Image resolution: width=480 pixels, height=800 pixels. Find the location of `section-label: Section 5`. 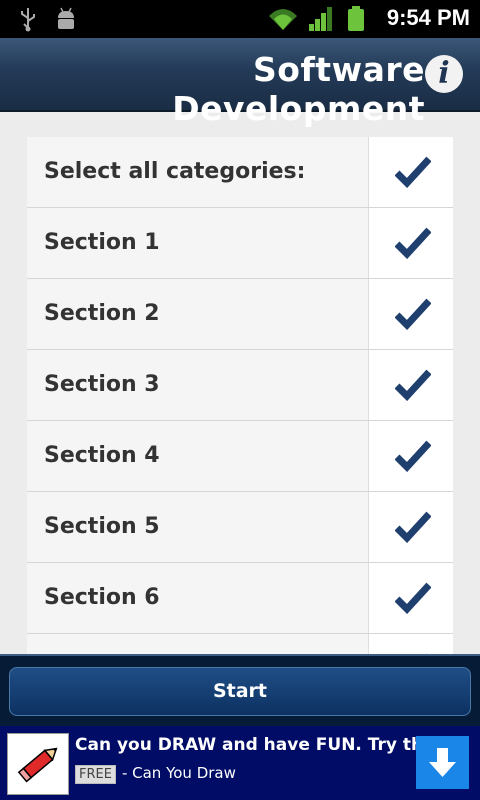

section-label: Section 5 is located at coordinates (102, 526).